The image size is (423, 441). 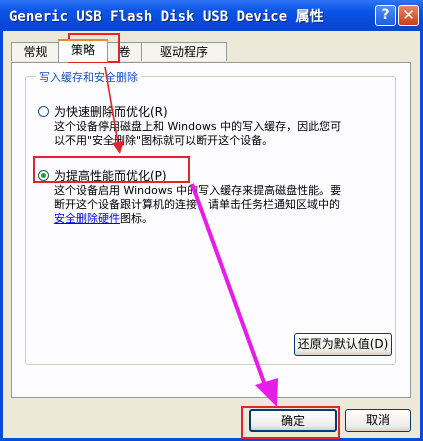 What do you see at coordinates (118, 147) in the screenshot?
I see `red-arrow-head` at bounding box center [118, 147].